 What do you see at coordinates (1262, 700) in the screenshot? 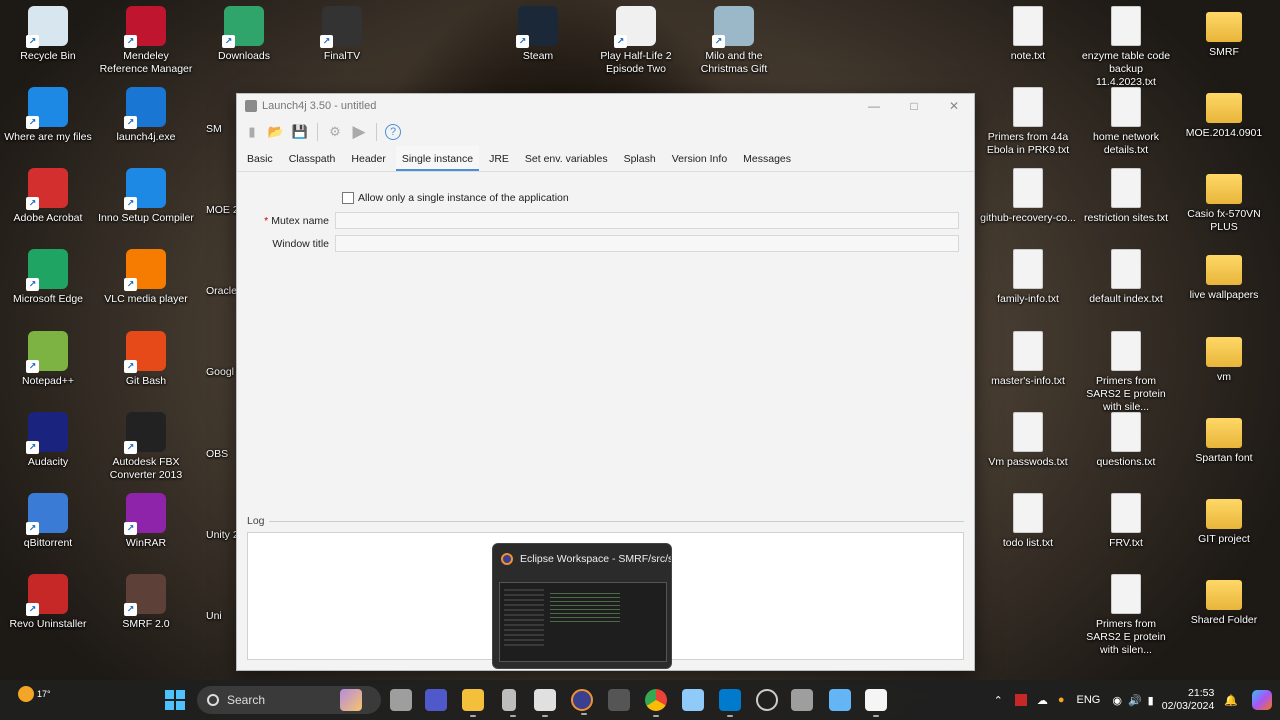
I see `copilot-icon` at bounding box center [1262, 700].